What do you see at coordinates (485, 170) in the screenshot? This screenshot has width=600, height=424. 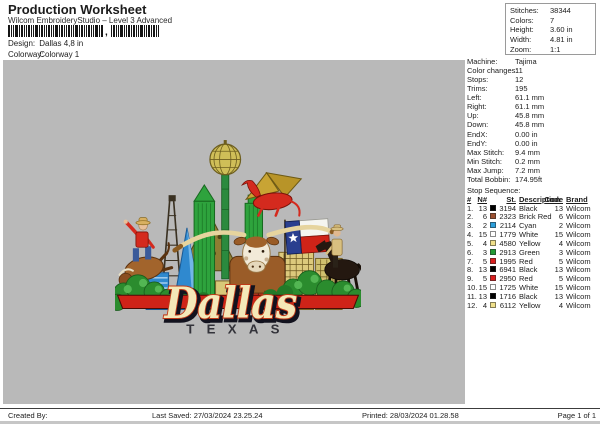 I see `machine-row-label: Max Jump:` at bounding box center [485, 170].